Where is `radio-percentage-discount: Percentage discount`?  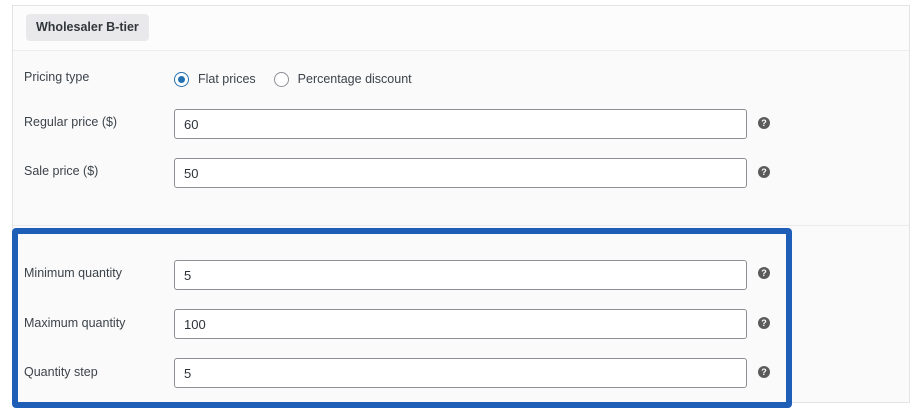
radio-percentage-discount: Percentage discount is located at coordinates (342, 79).